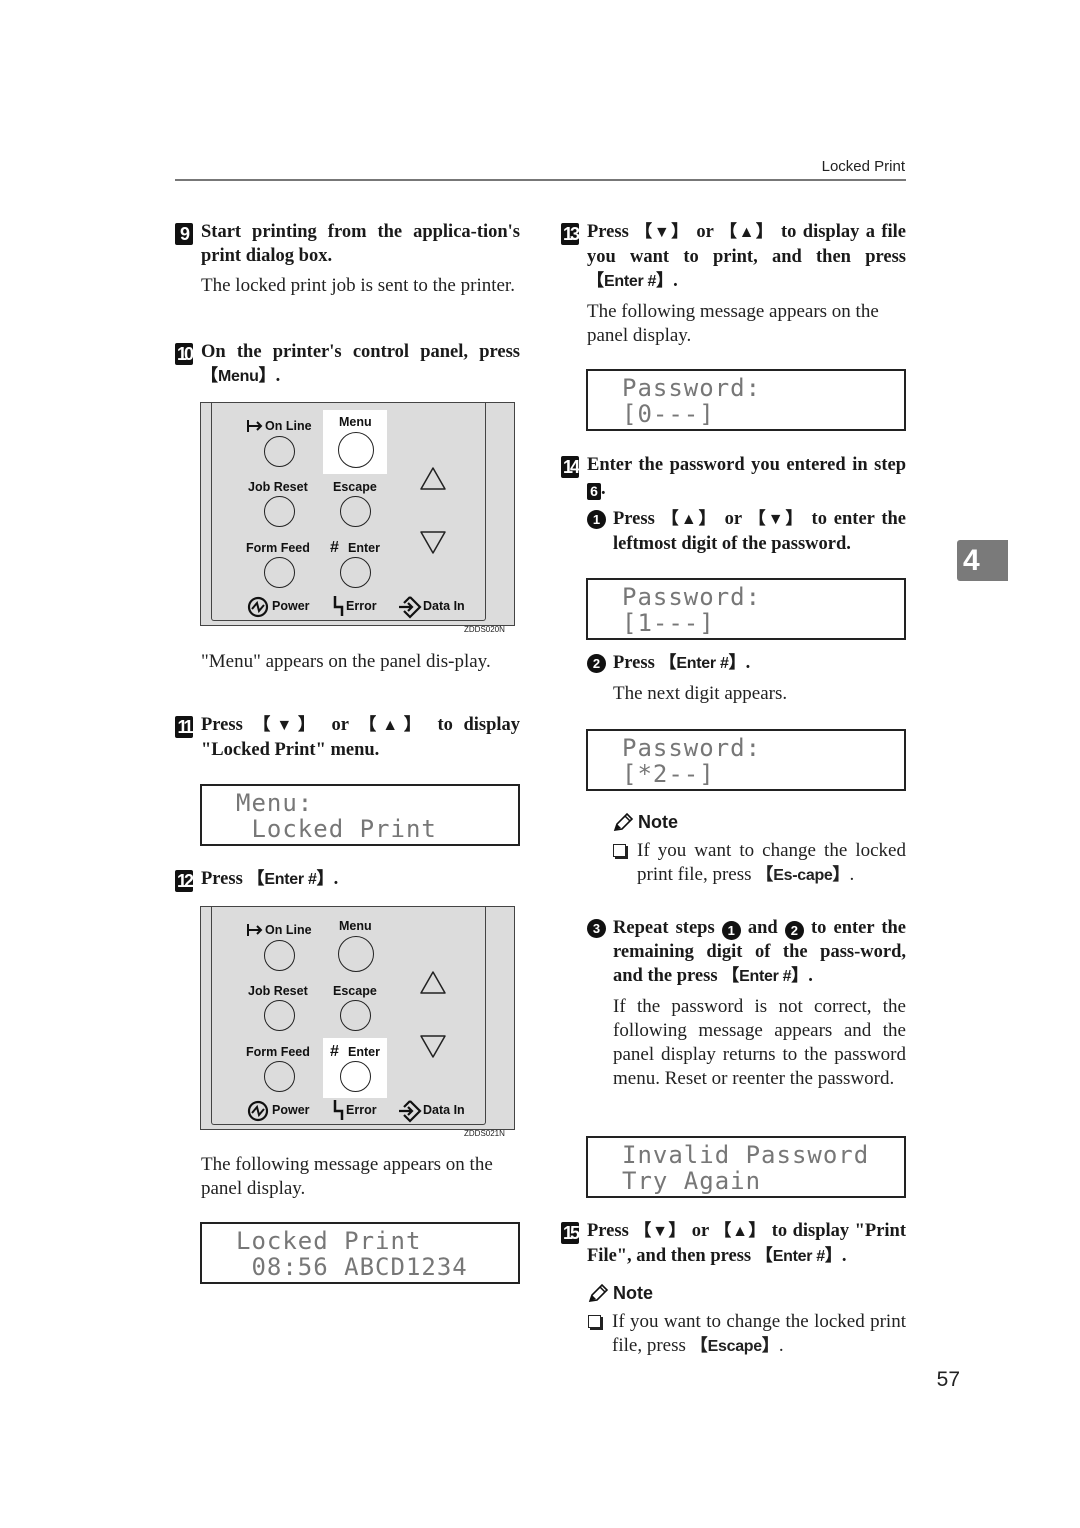 Image resolution: width=1080 pixels, height=1528 pixels. Describe the element at coordinates (364, 548) in the screenshot. I see `label-enter: Enter` at that location.